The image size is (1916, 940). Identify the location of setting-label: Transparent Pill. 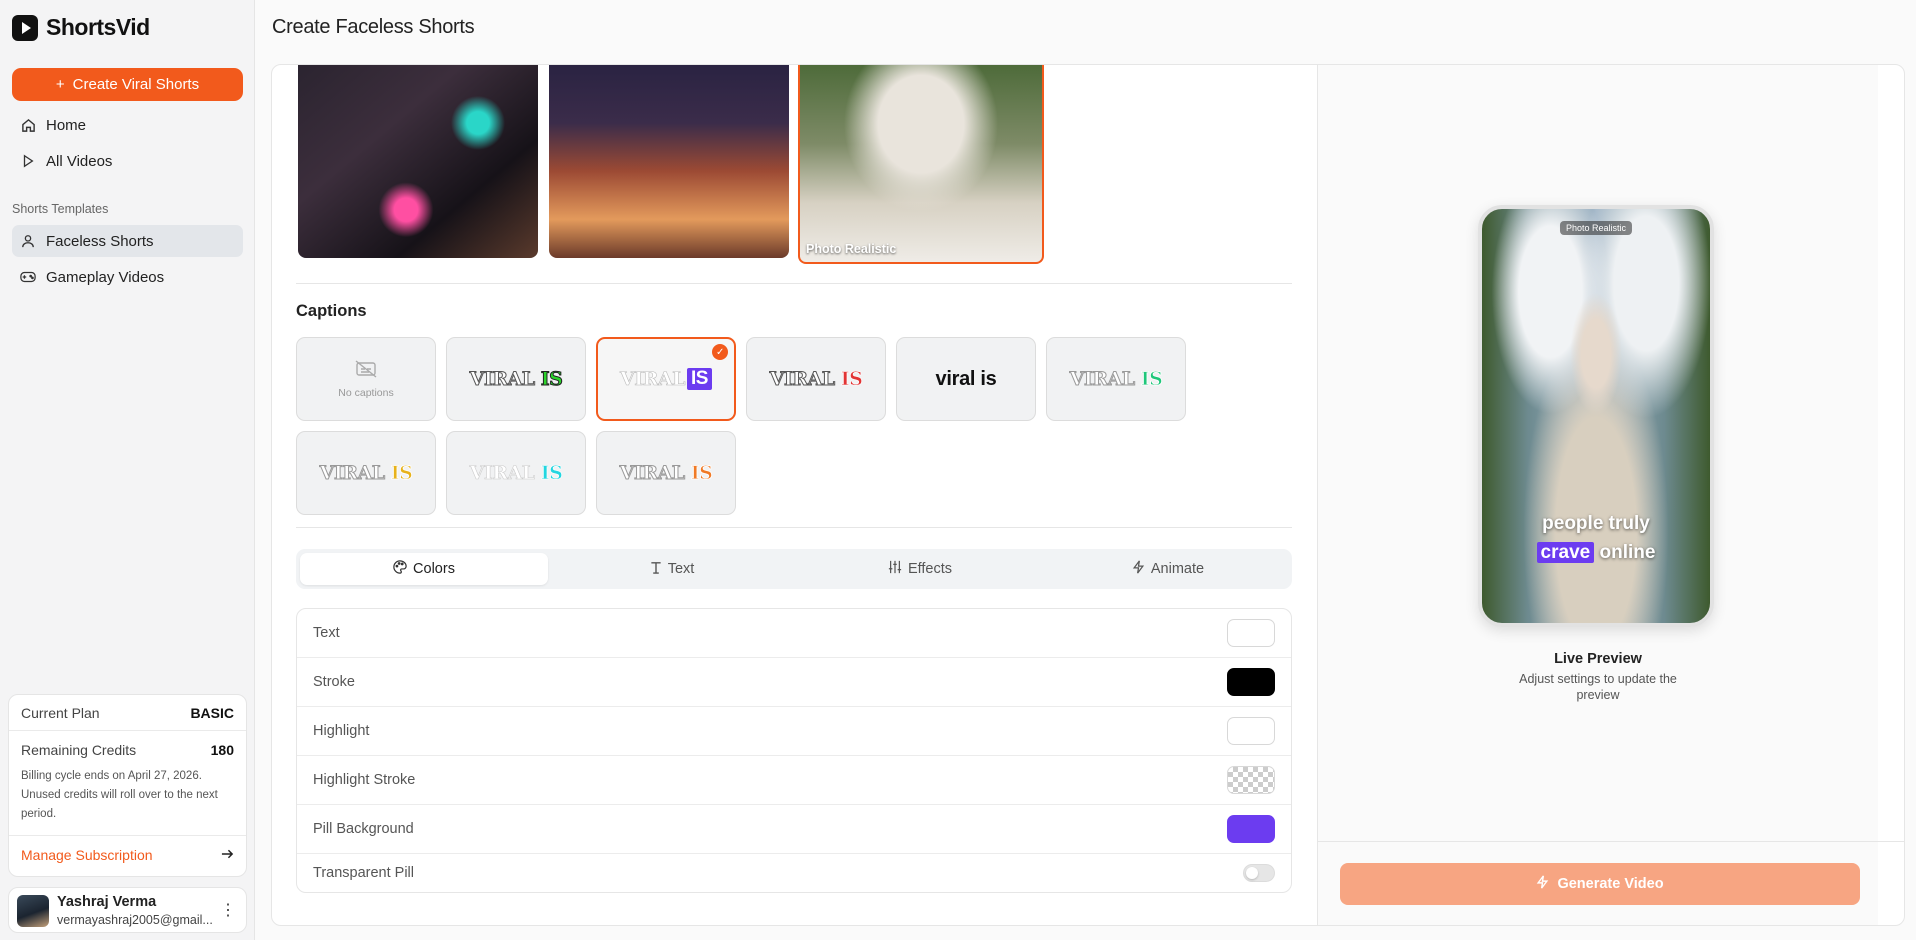
(364, 873).